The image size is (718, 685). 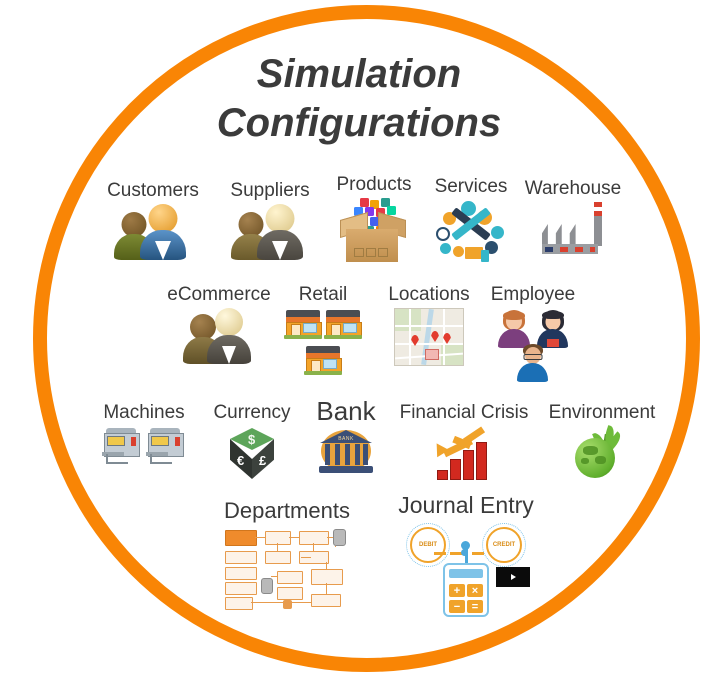 I want to click on calc-key-plus: +, so click(x=457, y=590).